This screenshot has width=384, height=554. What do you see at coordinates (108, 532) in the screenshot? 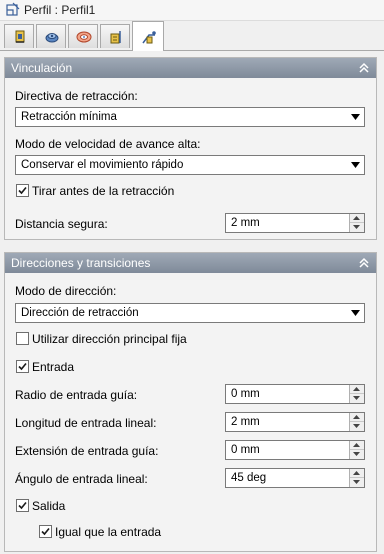
I see `same-as-lead-in-label: Igual que la entrada` at bounding box center [108, 532].